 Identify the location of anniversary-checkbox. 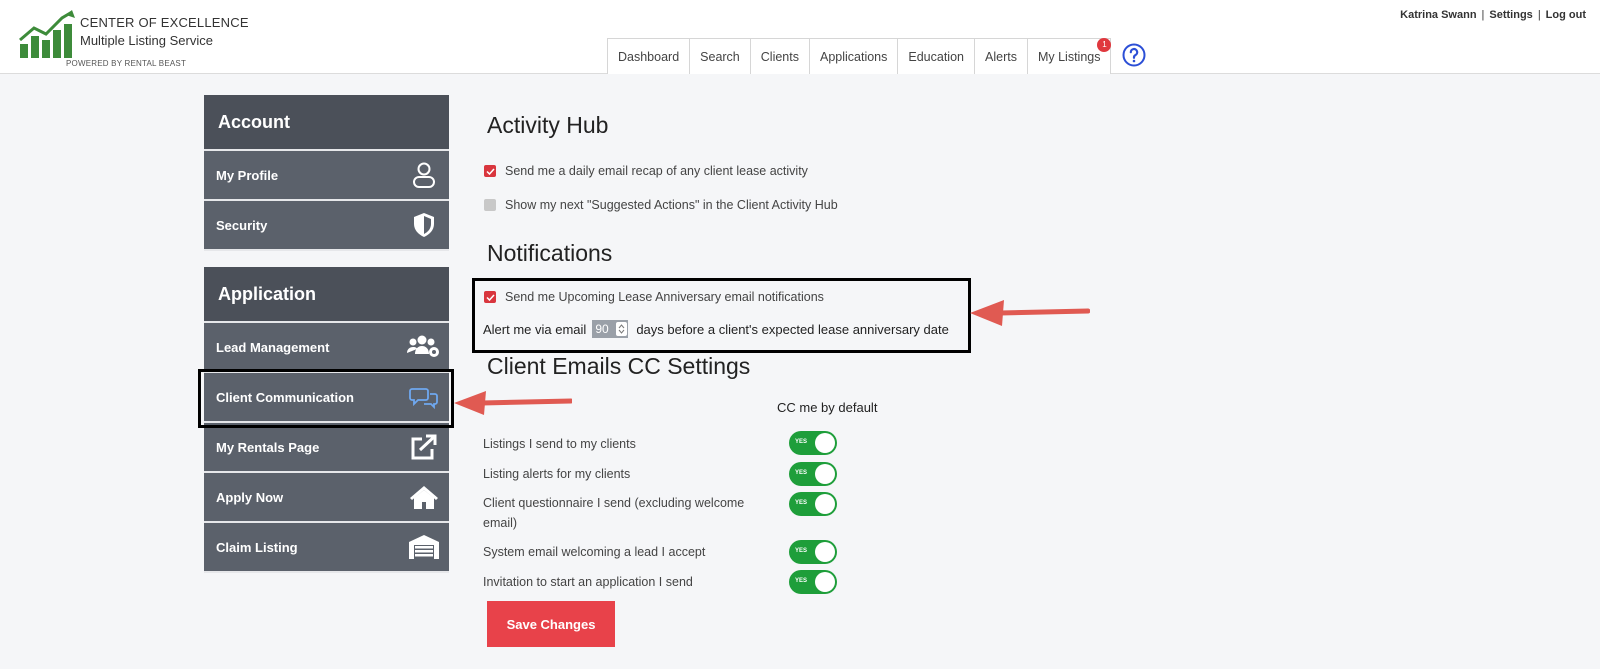
(490, 297).